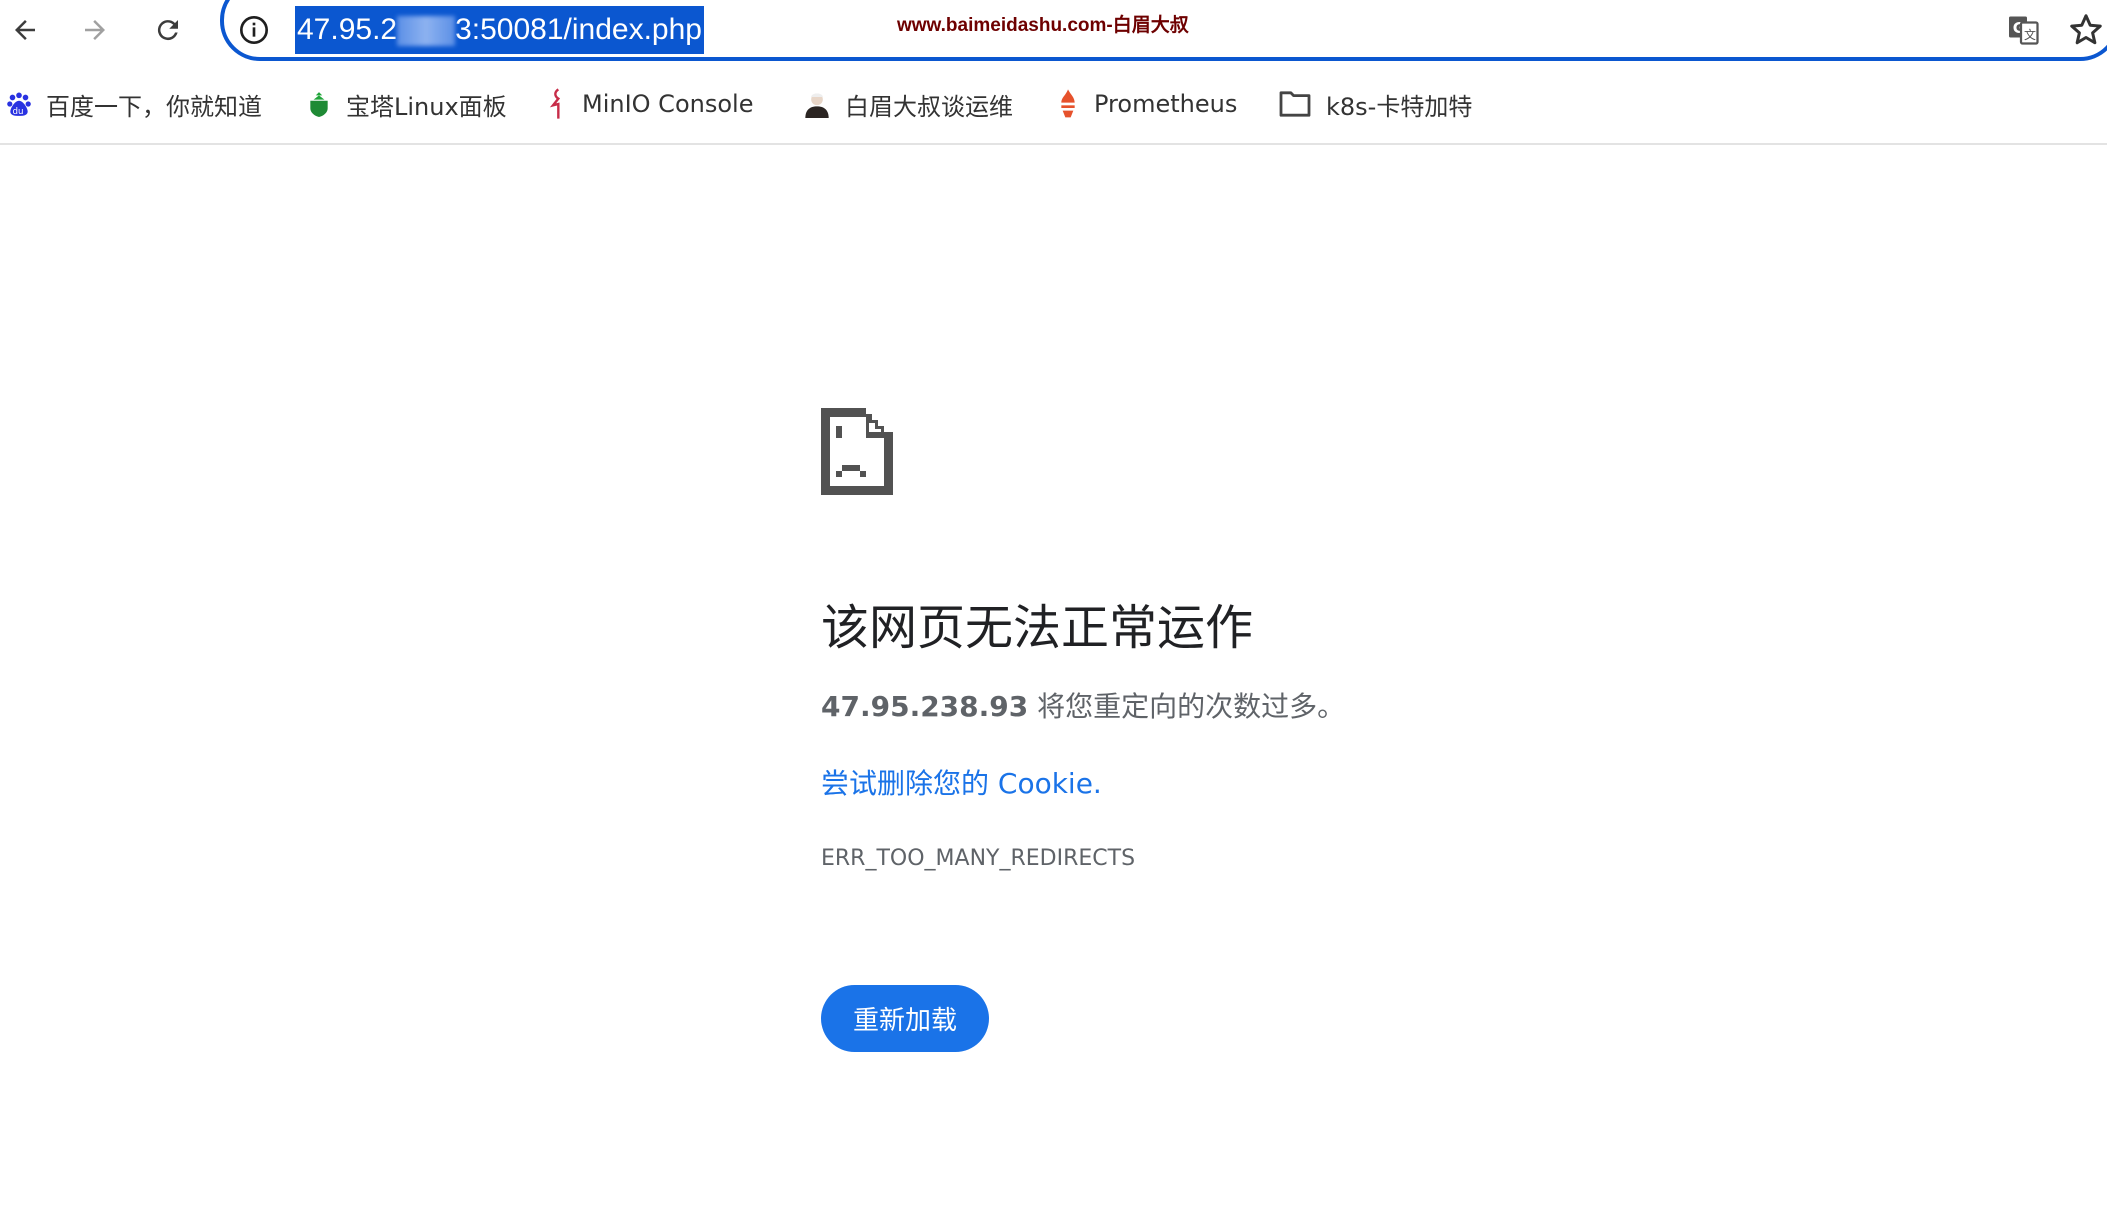 Image resolution: width=2107 pixels, height=1230 pixels. Describe the element at coordinates (319, 104) in the screenshot. I see `bt-panel-icon` at that location.